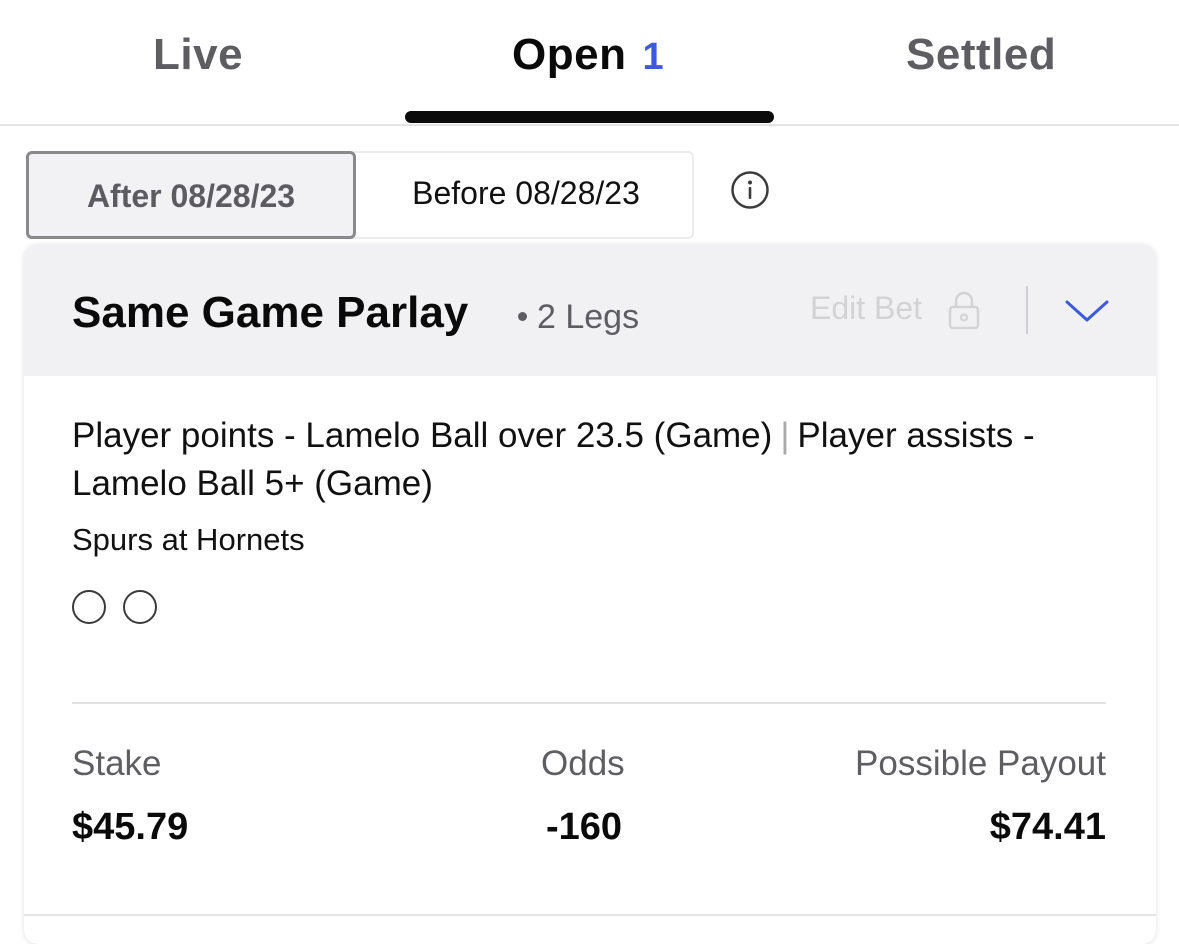 This screenshot has width=1179, height=944. What do you see at coordinates (653, 57) in the screenshot?
I see `tab-open-count: 1` at bounding box center [653, 57].